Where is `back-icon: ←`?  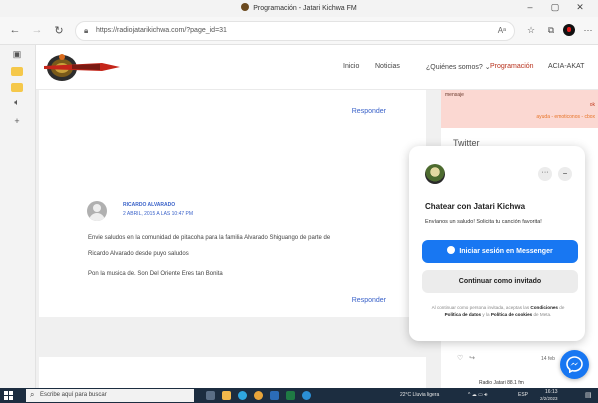
back-icon: ← is located at coordinates (15, 30).